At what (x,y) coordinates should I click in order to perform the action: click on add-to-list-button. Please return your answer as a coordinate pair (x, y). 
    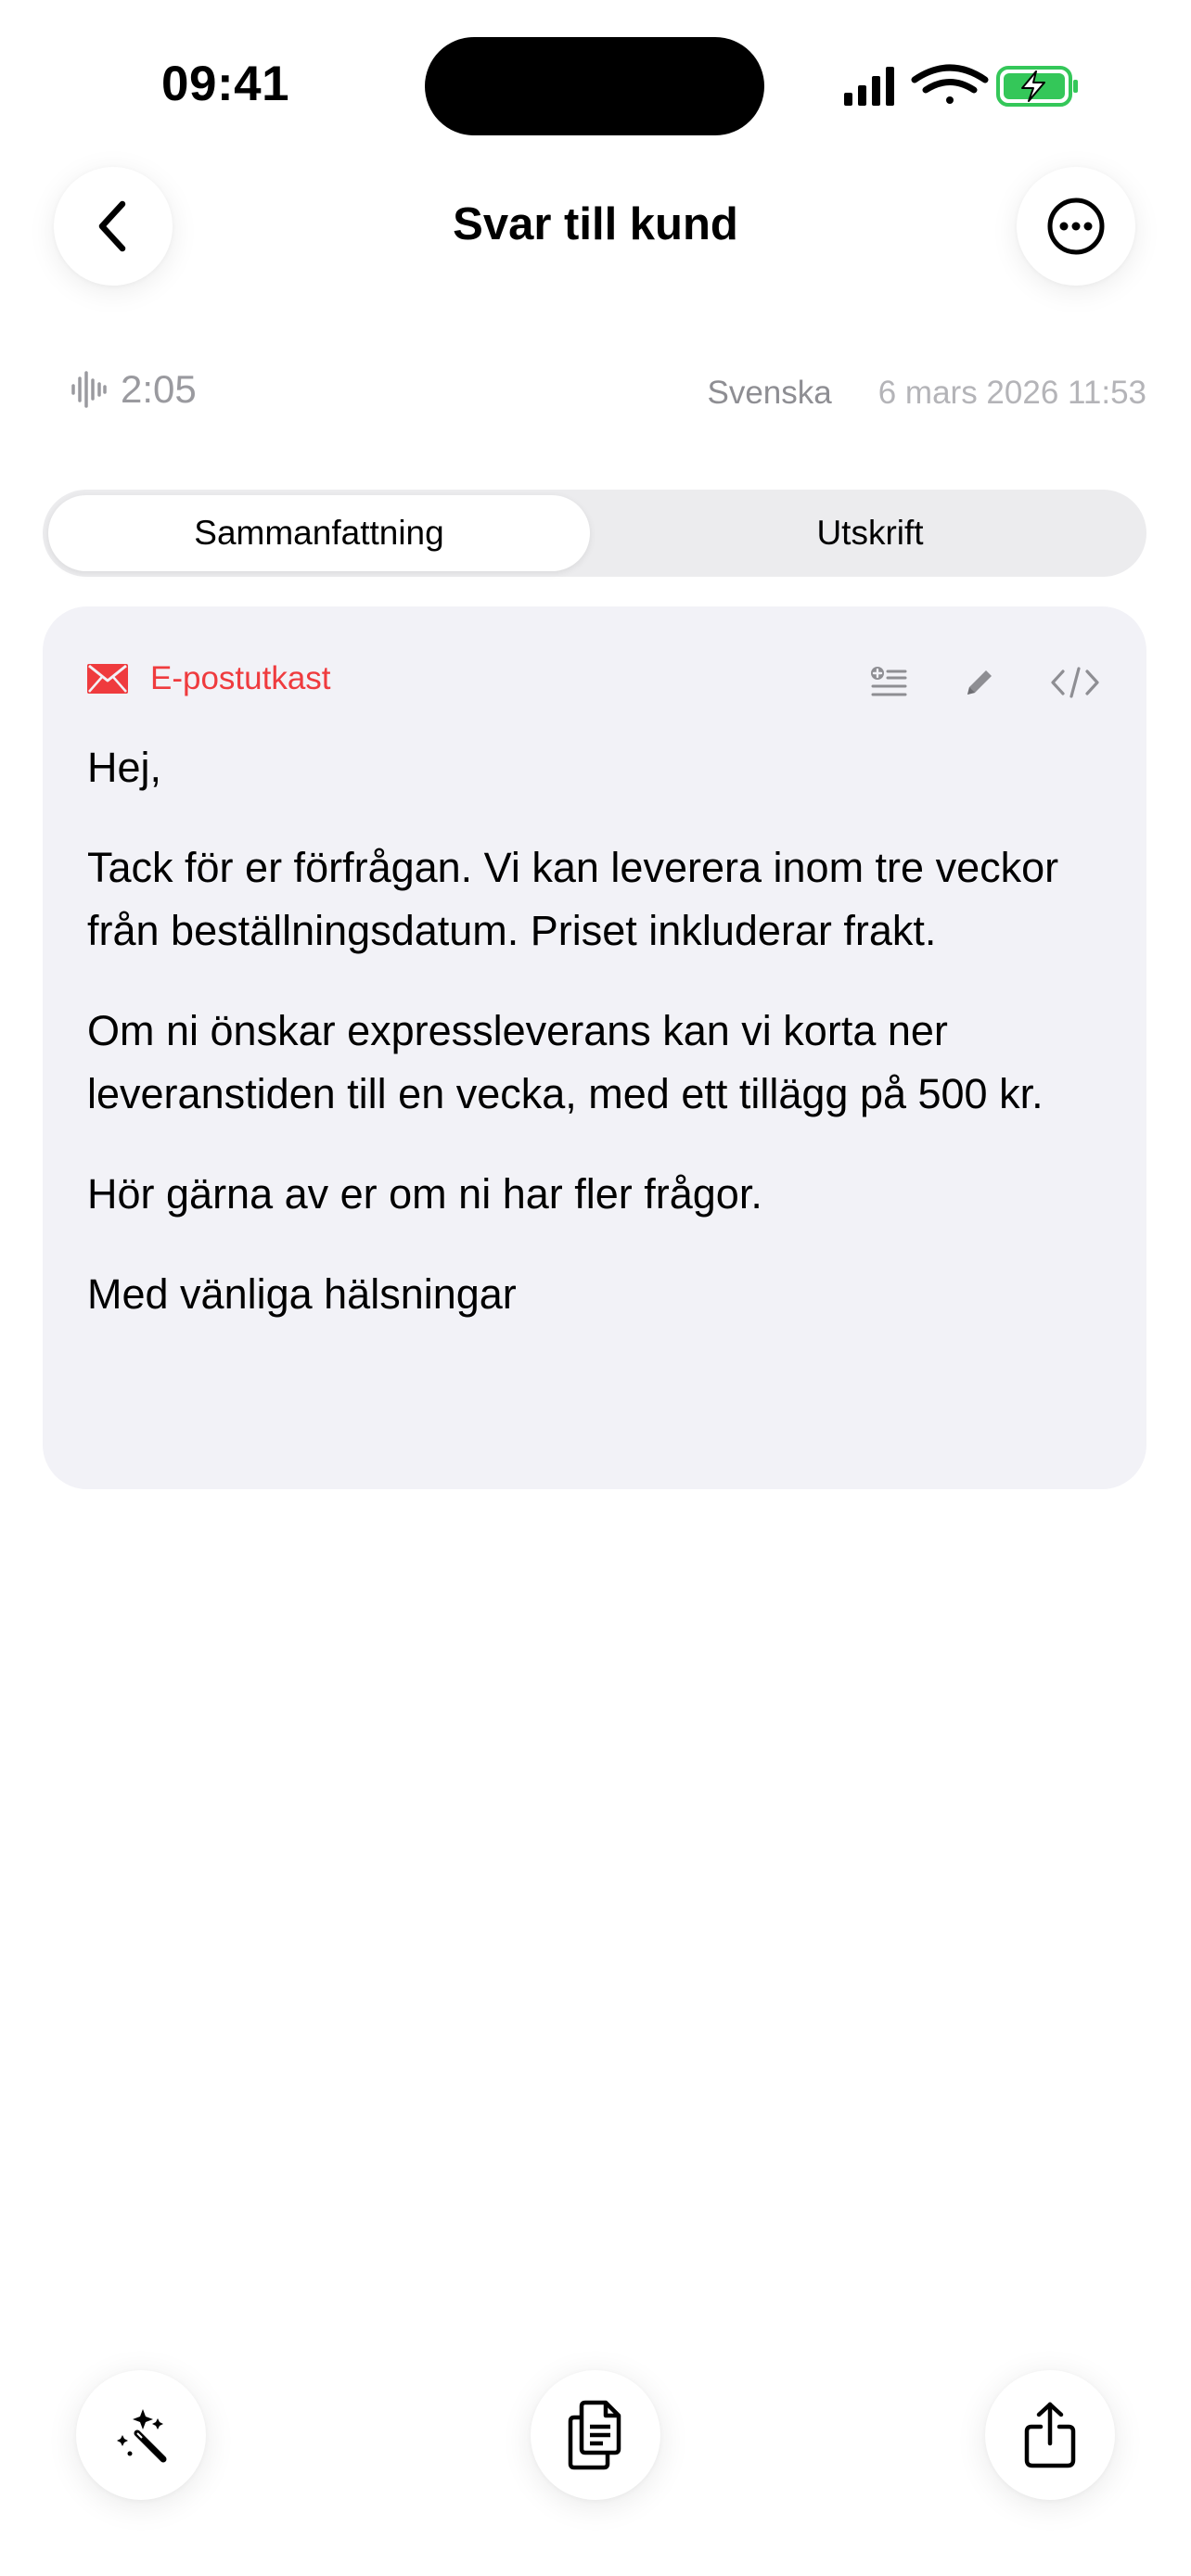
    Looking at the image, I should click on (888, 682).